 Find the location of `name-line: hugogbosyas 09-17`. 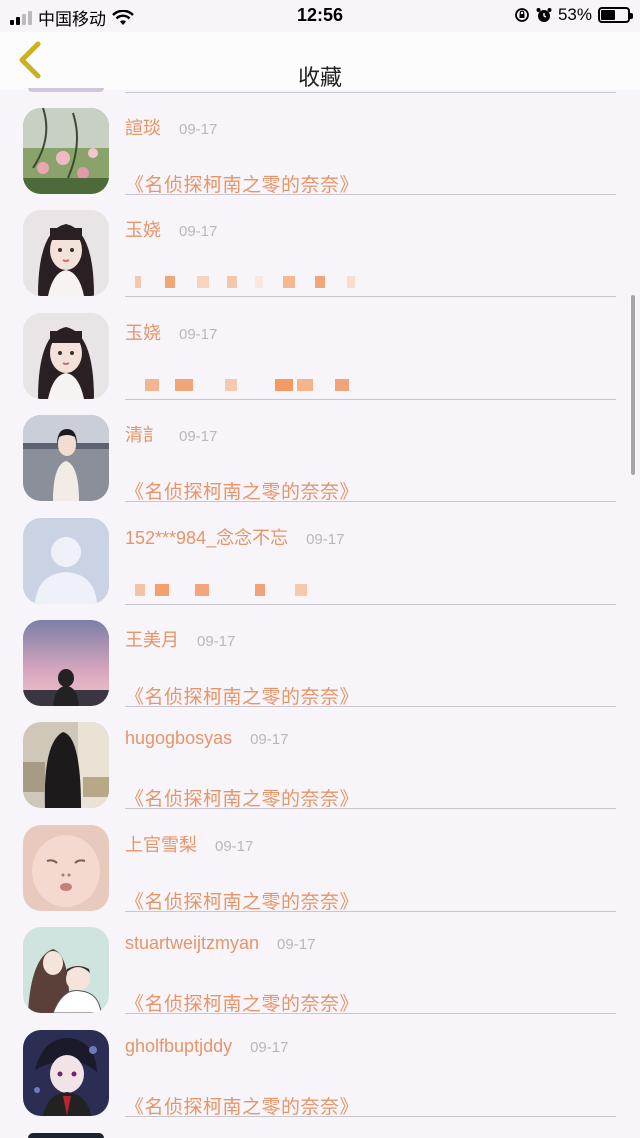

name-line: hugogbosyas 09-17 is located at coordinates (206, 738).